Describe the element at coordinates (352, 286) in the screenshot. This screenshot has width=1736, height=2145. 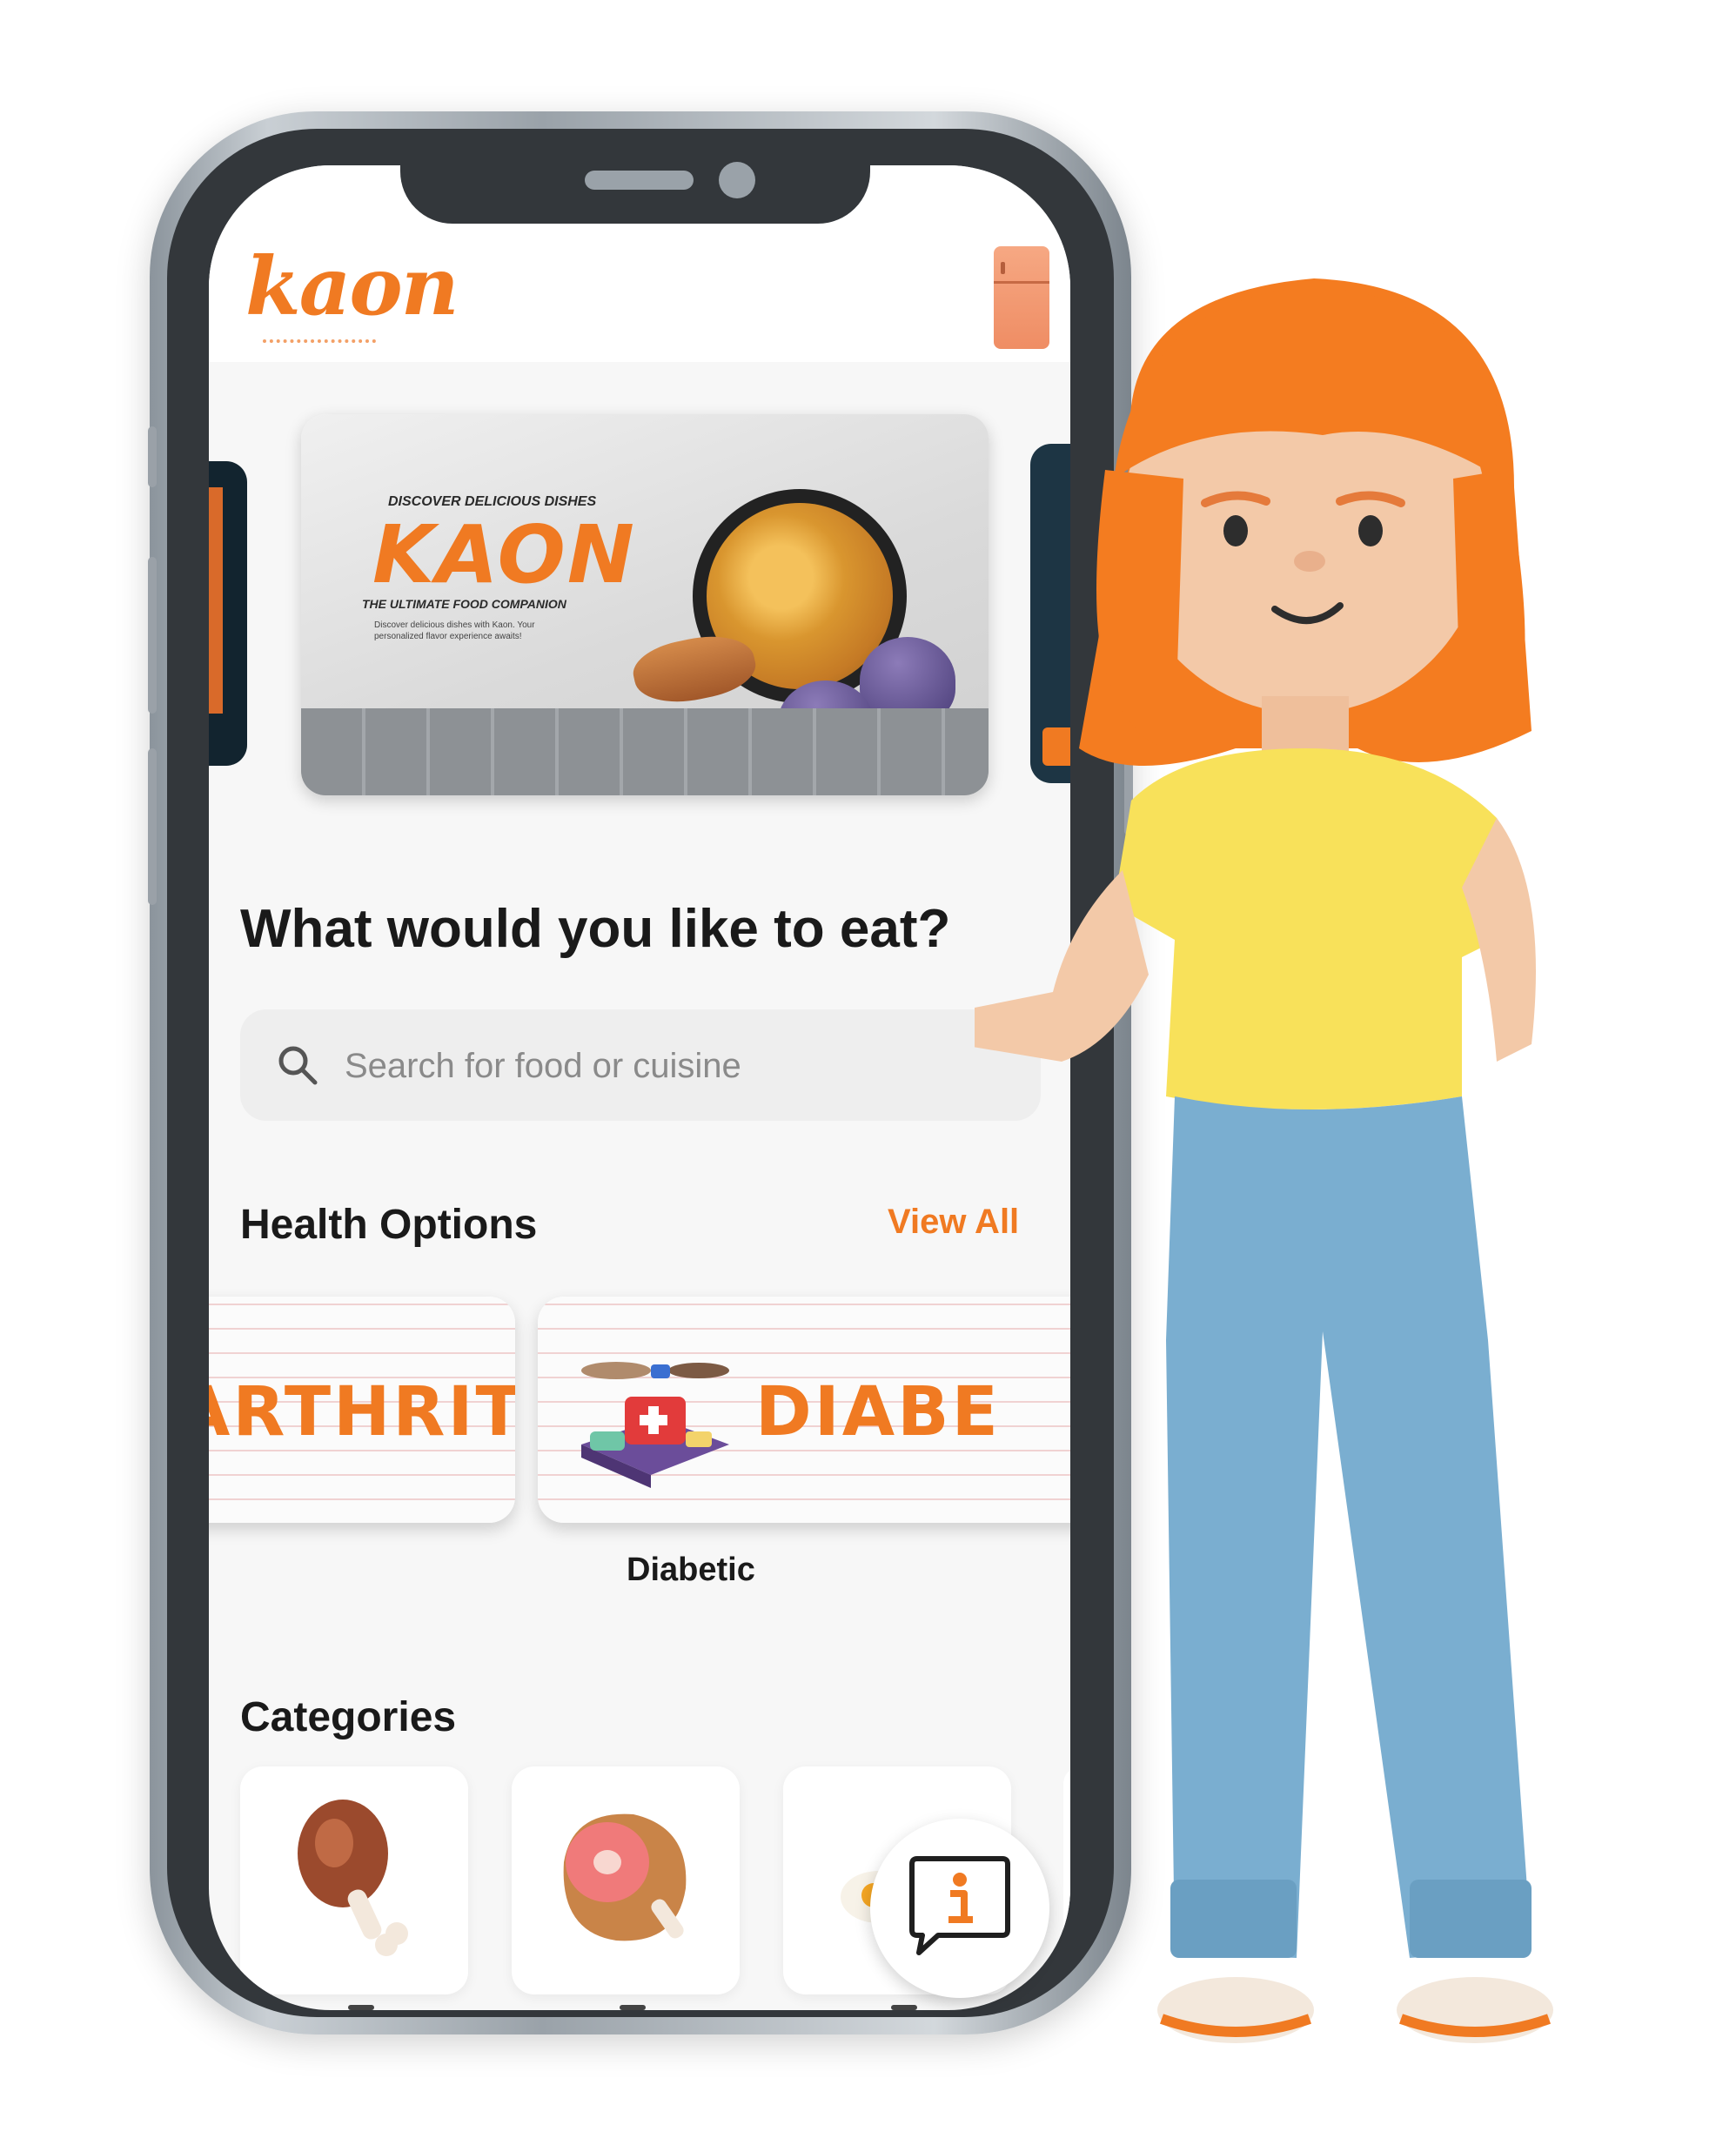
I see `app-logo: kaon` at that location.